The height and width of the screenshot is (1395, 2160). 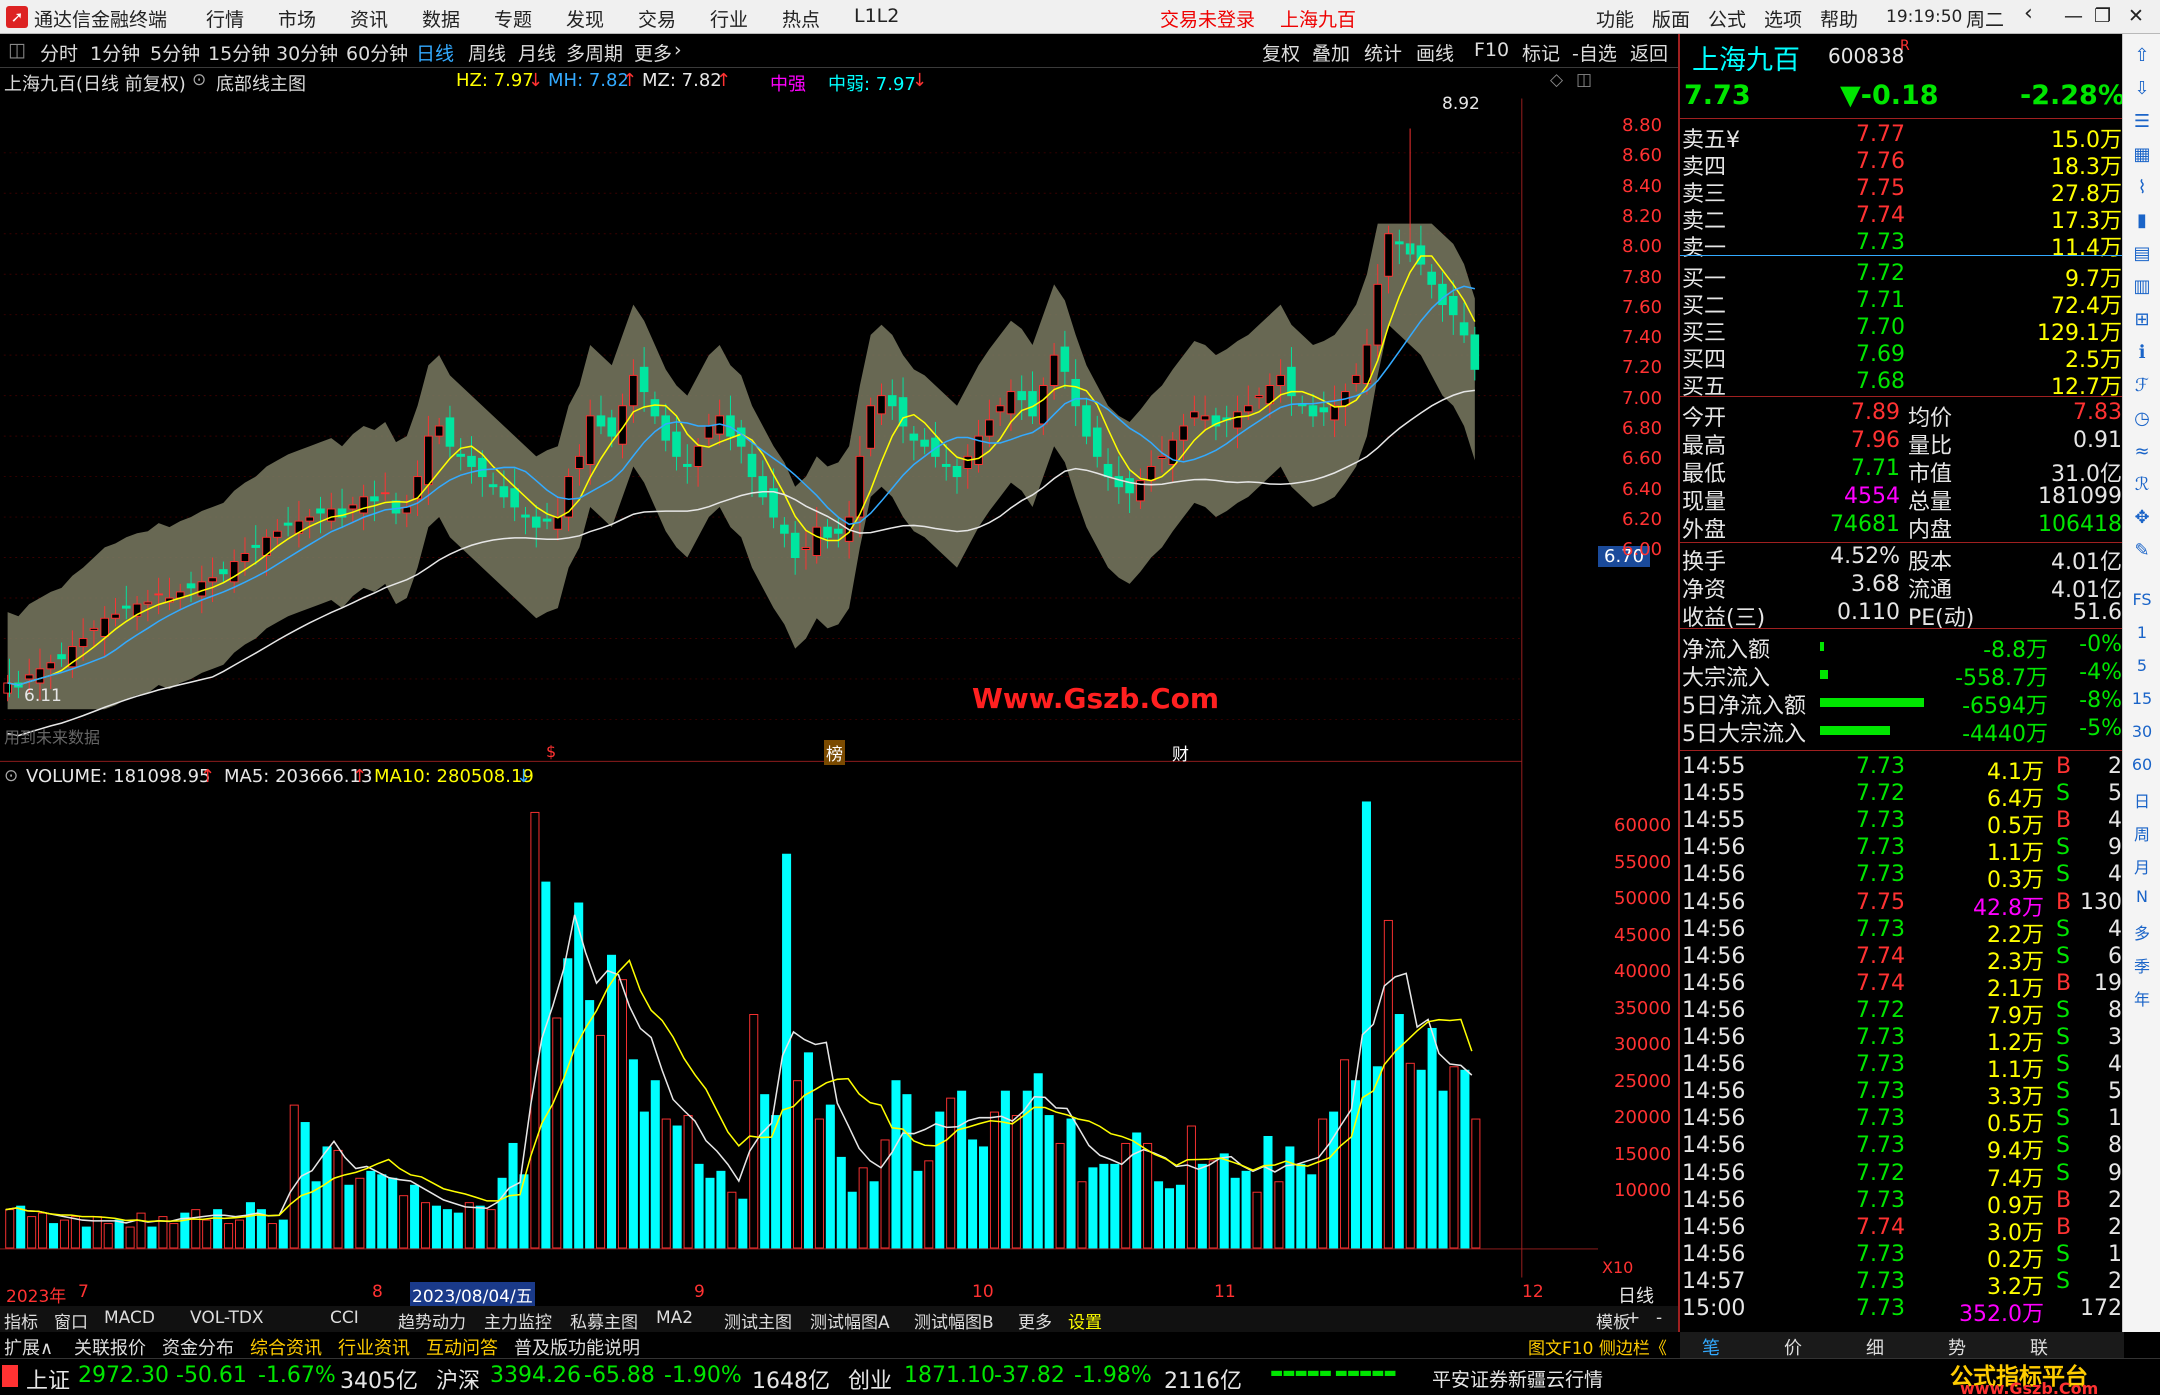 What do you see at coordinates (1902, 1311) in the screenshot?
I see `tick-row: 15:00 7.73 352.0万 172` at bounding box center [1902, 1311].